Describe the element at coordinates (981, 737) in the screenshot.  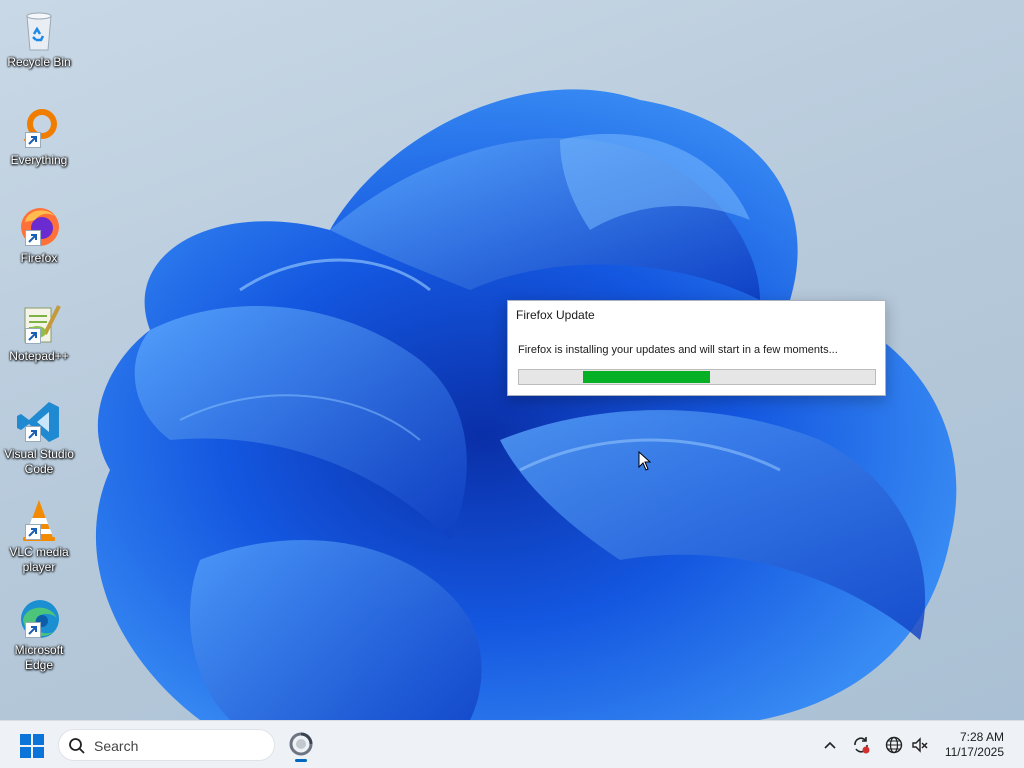
I see `clock-time: 7:28 AM` at that location.